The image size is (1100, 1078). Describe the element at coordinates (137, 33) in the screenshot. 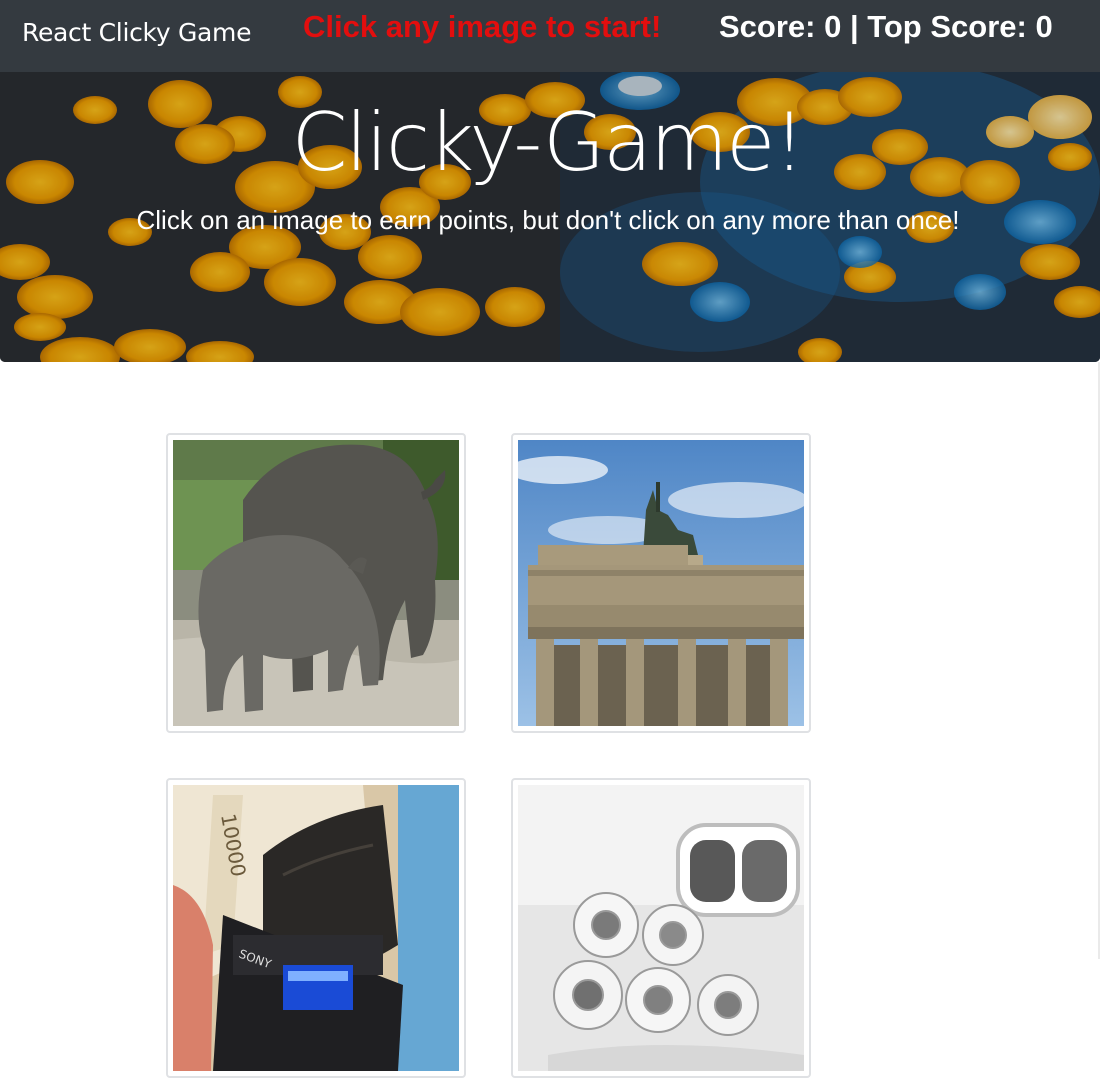

I see `brand-link: React Clicky Game` at that location.